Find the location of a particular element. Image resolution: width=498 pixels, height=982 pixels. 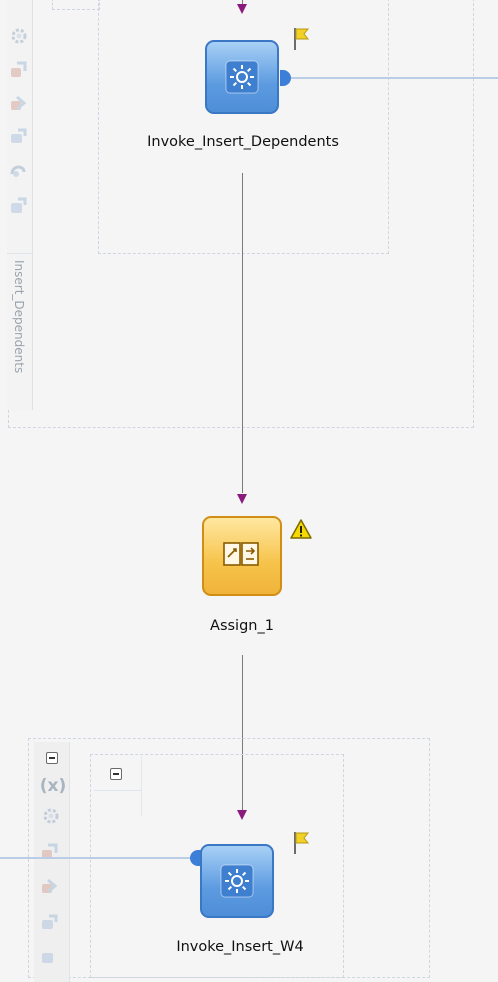

assign-label: Assign_1 is located at coordinates (242, 626).